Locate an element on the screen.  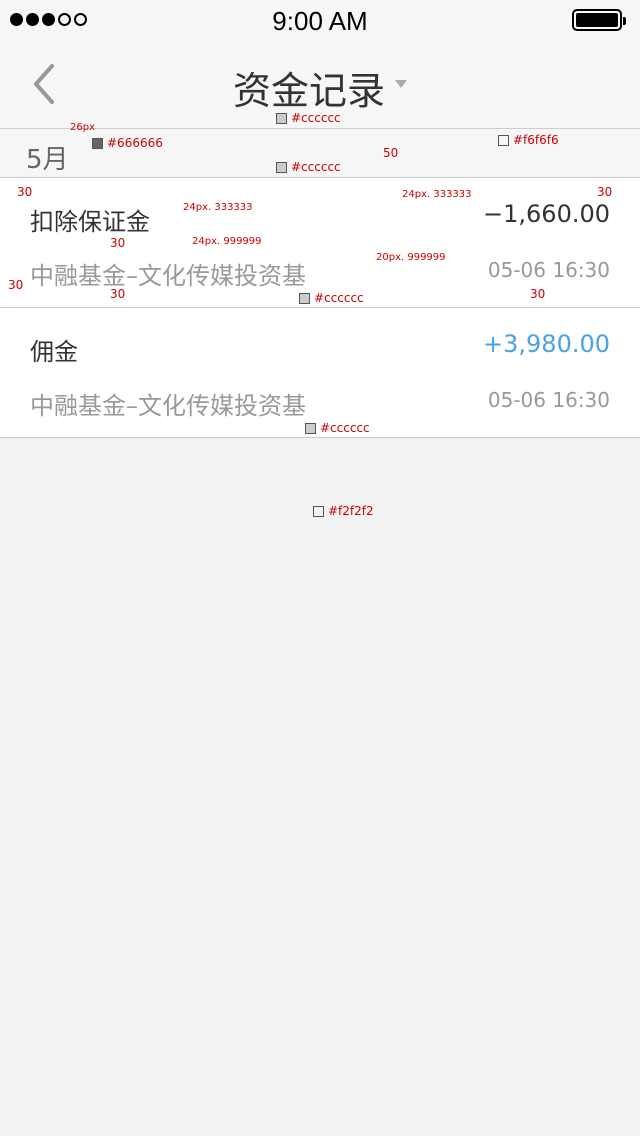
caret-down-icon is located at coordinates (401, 83).